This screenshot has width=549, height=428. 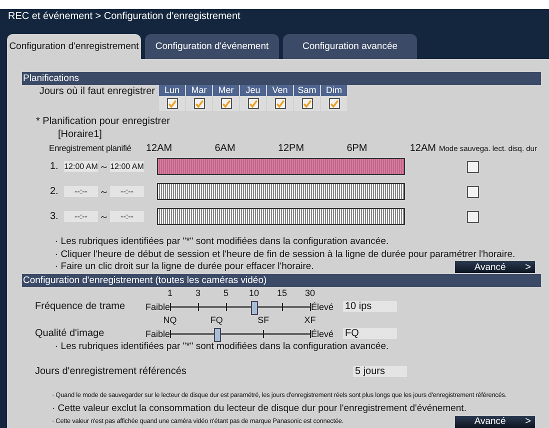 I want to click on row-number: 1., so click(x=55, y=166).